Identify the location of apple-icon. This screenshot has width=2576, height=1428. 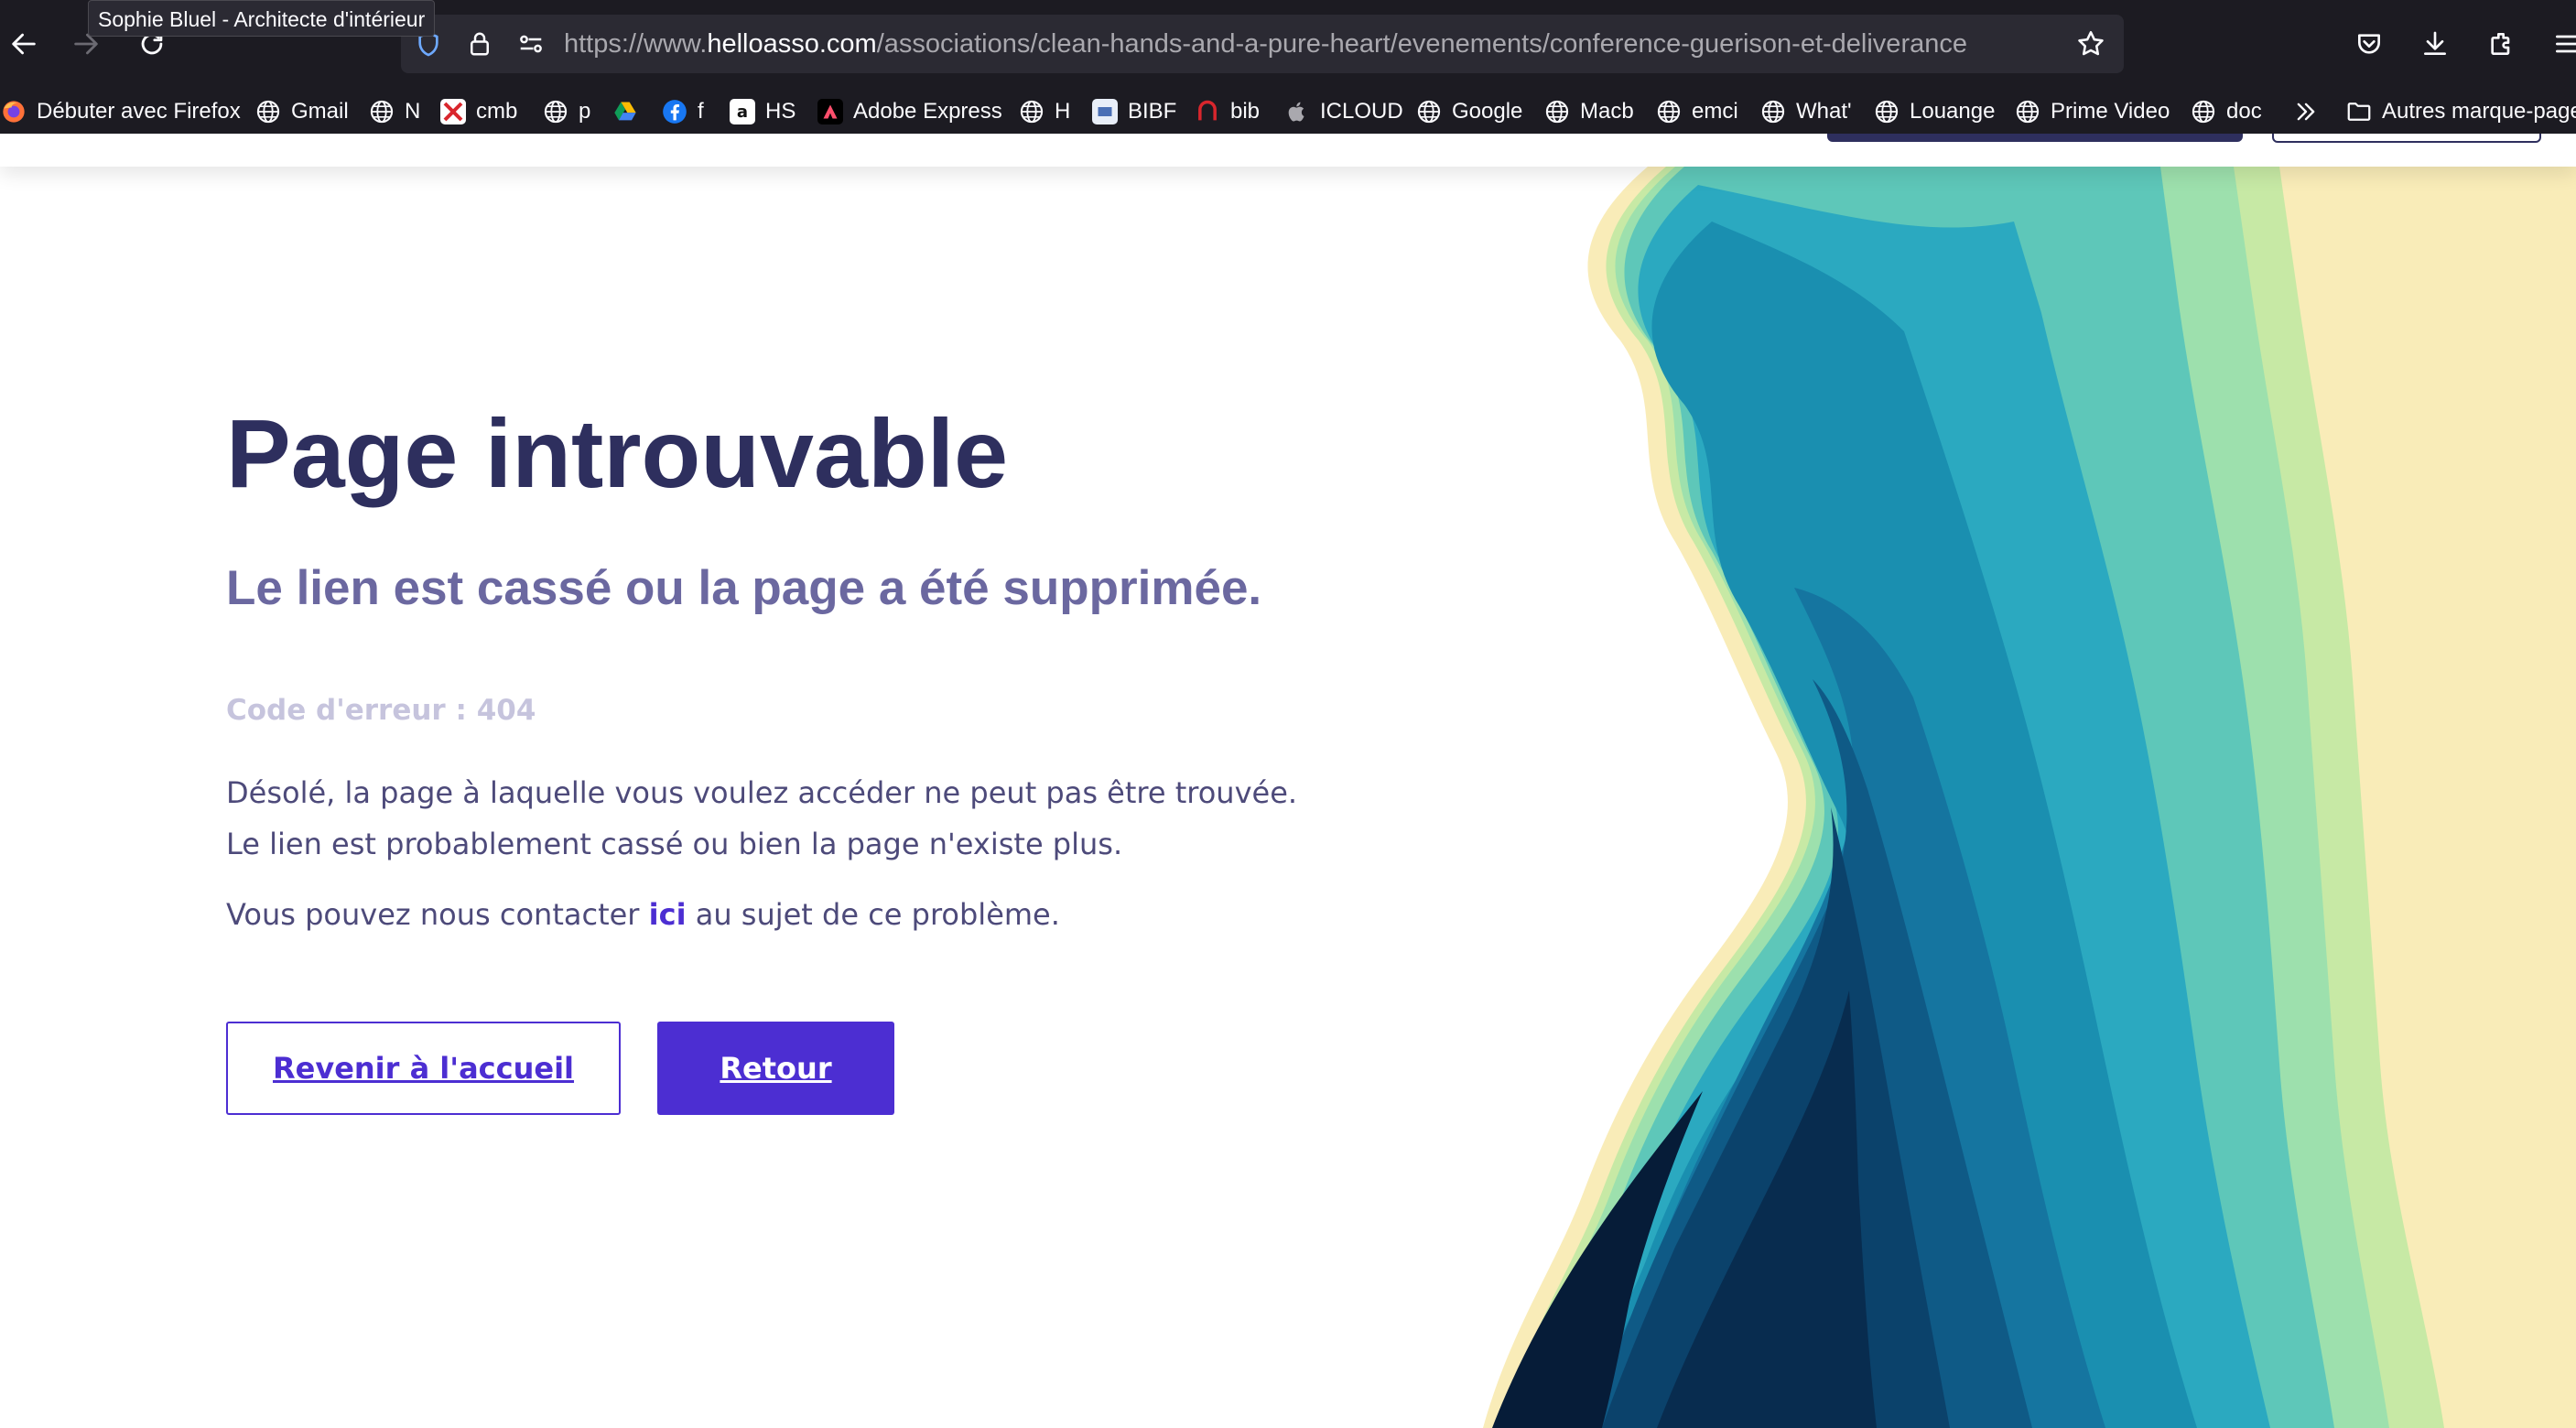
(1297, 111).